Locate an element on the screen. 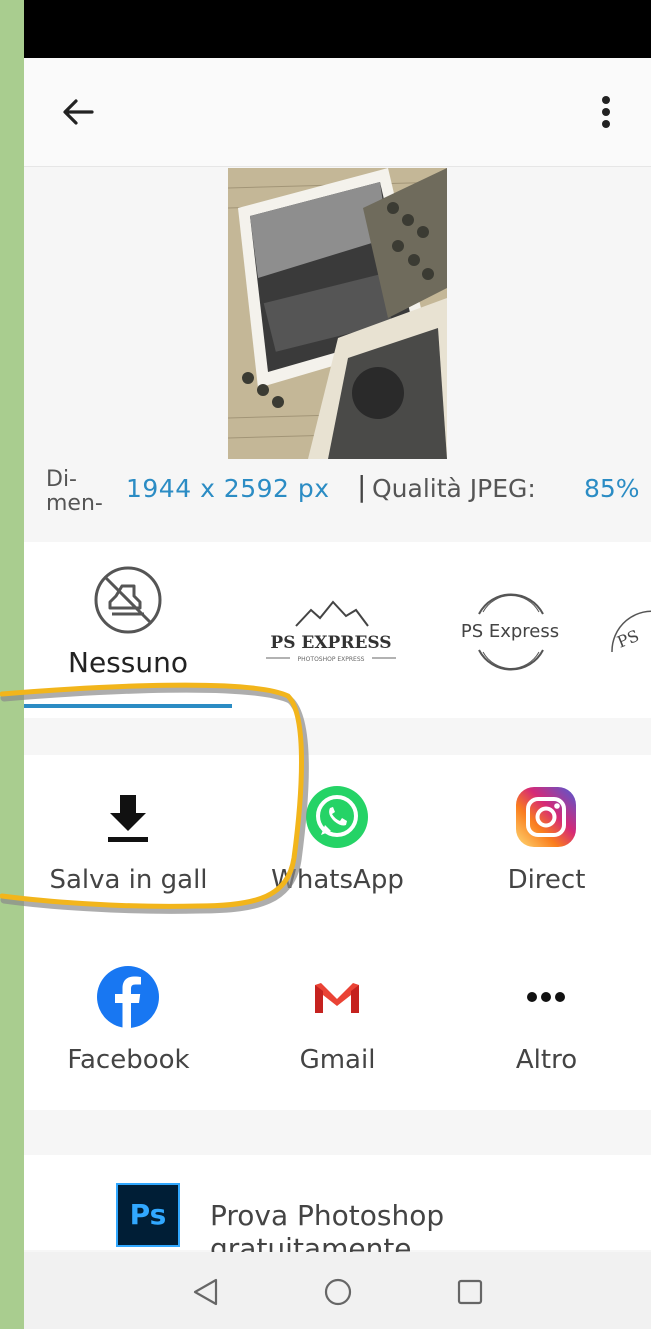 This screenshot has height=1329, width=651. watermark-option-ps-express-logo: PS EXPRESS PHOTOSHOP EXPRESS is located at coordinates (331, 630).